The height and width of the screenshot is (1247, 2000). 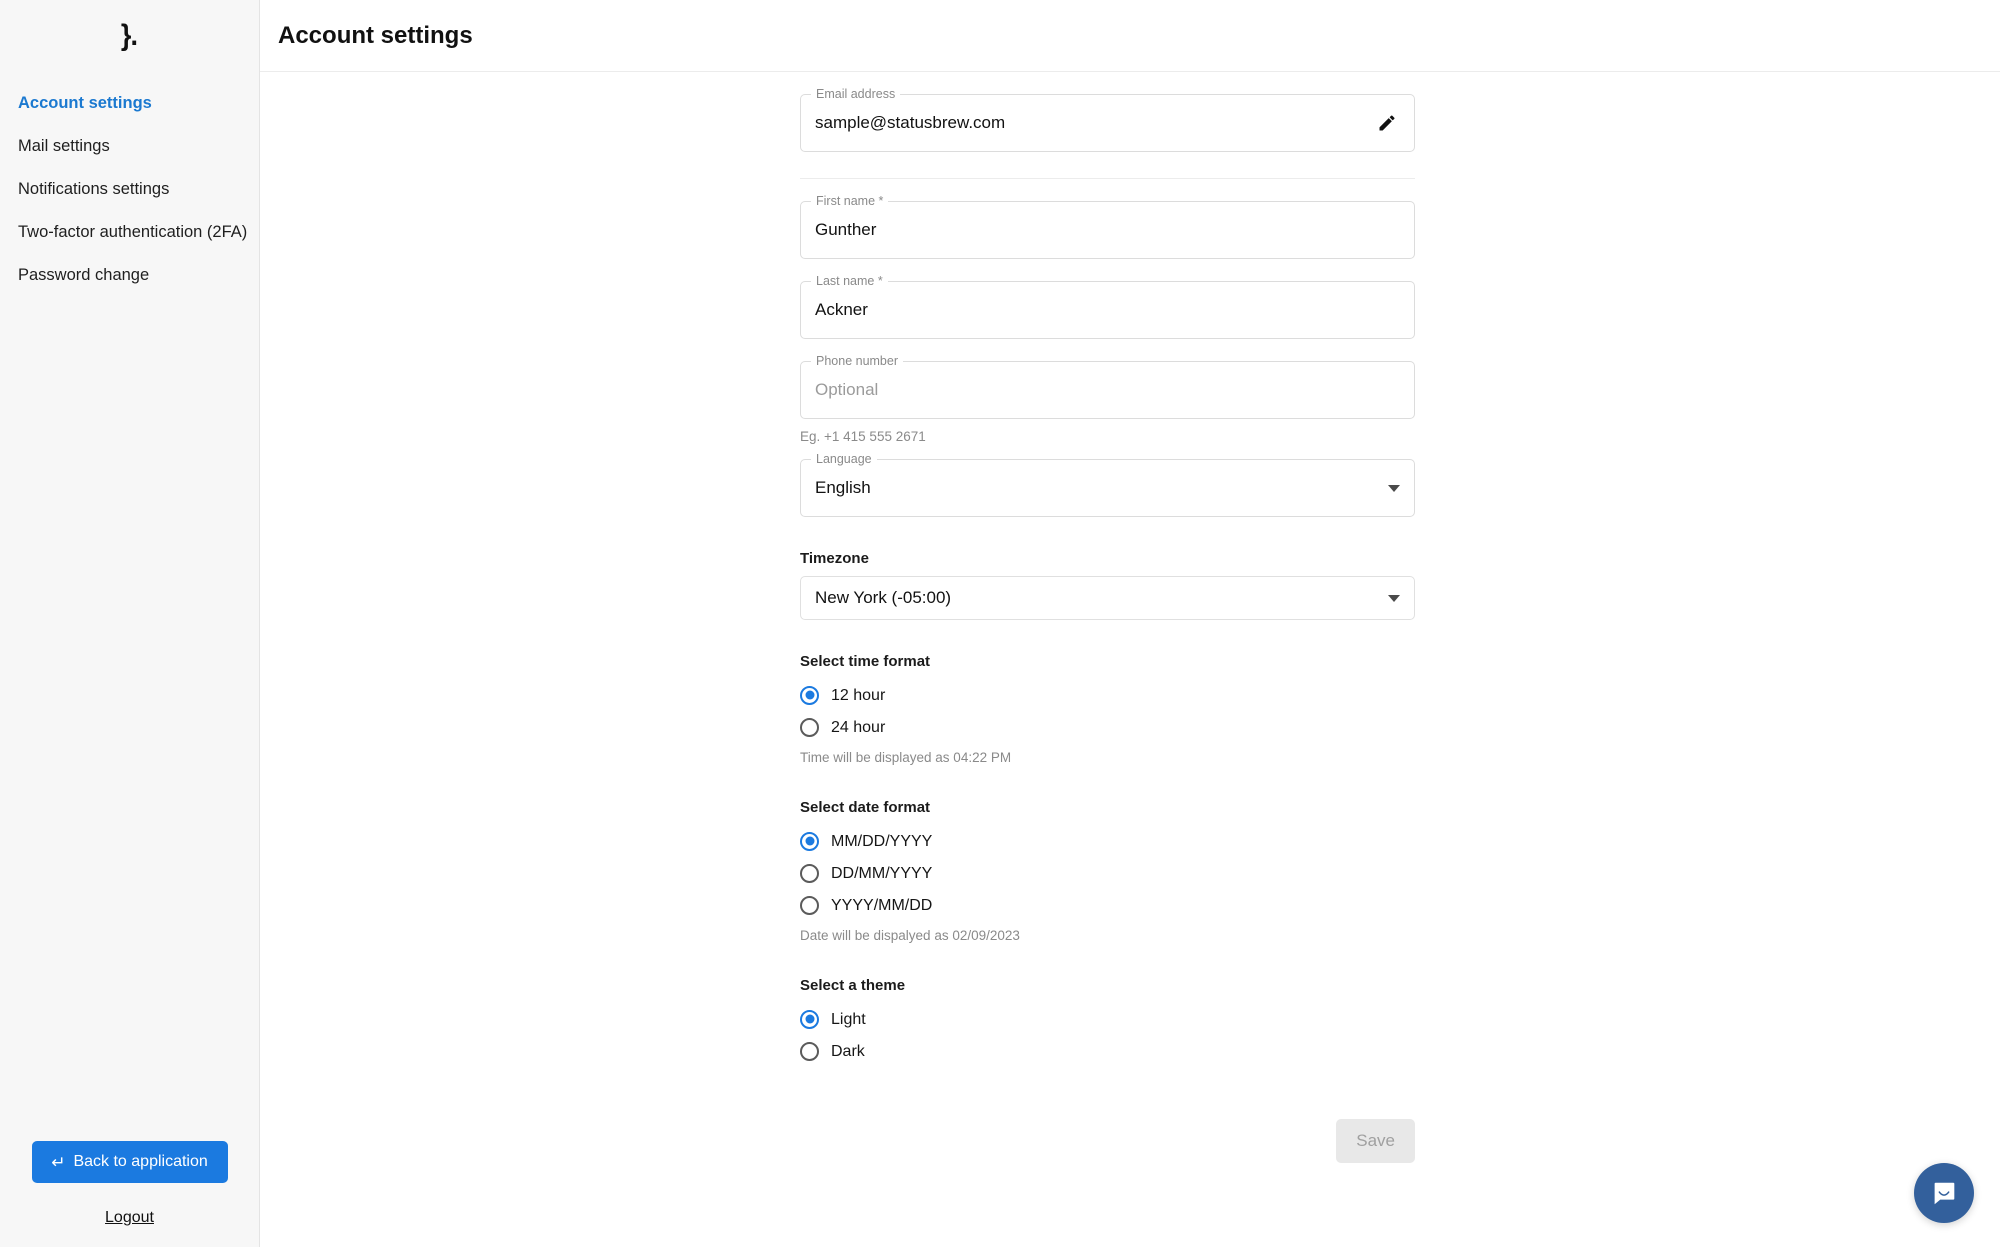 What do you see at coordinates (1107, 727) in the screenshot?
I see `time-format-option-24-hour: 24 hour` at bounding box center [1107, 727].